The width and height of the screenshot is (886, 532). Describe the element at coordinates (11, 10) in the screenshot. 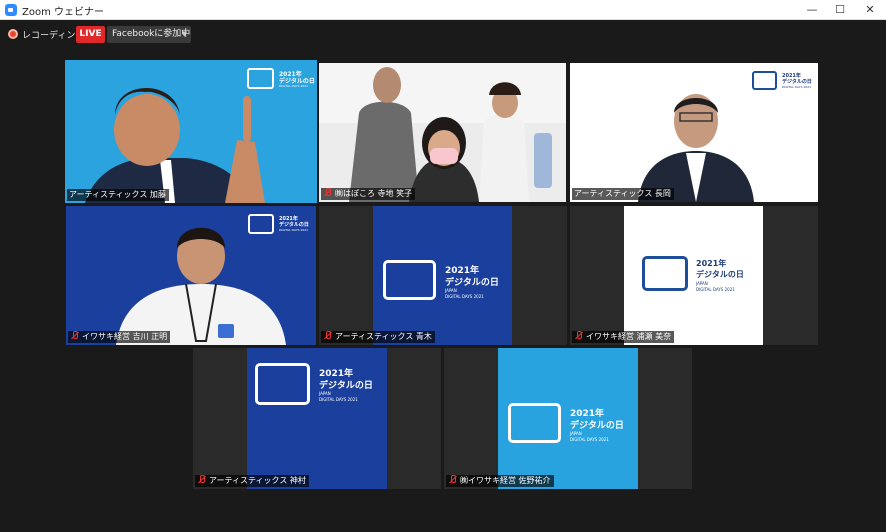

I see `zoom-app-icon` at that location.